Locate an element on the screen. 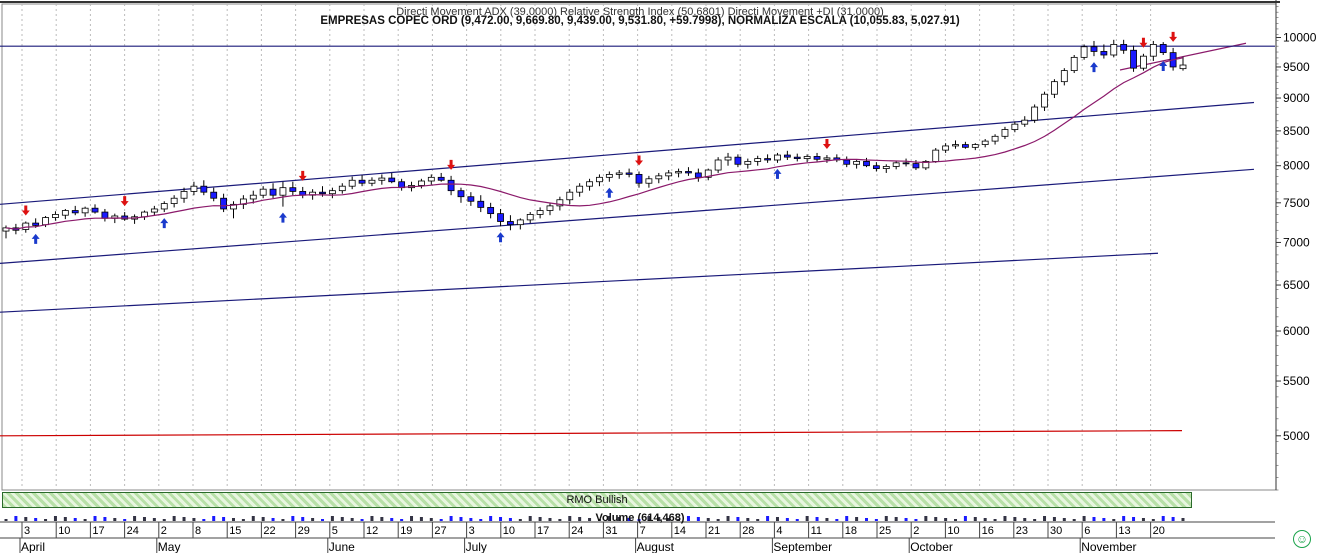 This screenshot has height=553, width=1327. month-label: August is located at coordinates (656, 546).